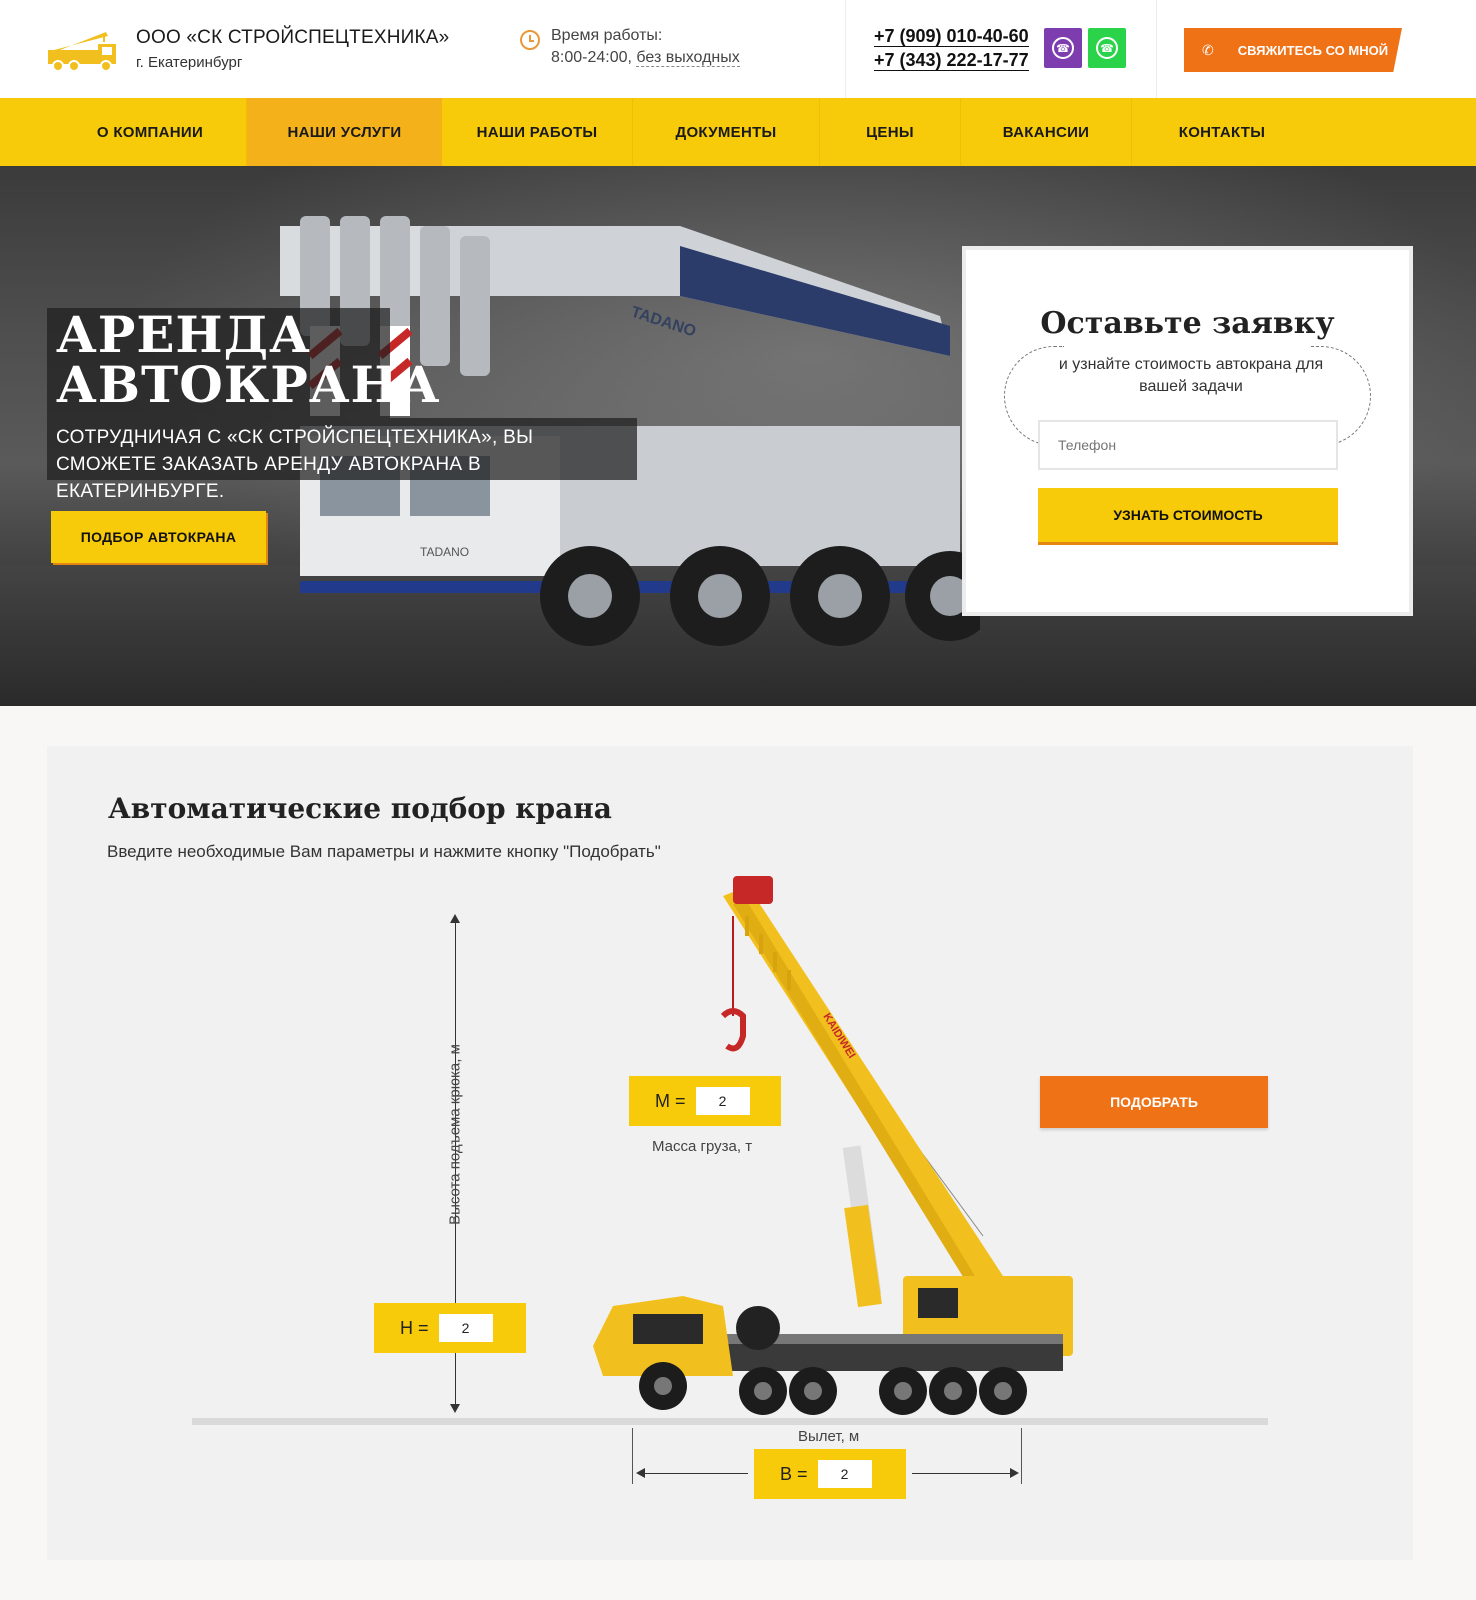  I want to click on arrow-down-icon, so click(455, 1408).